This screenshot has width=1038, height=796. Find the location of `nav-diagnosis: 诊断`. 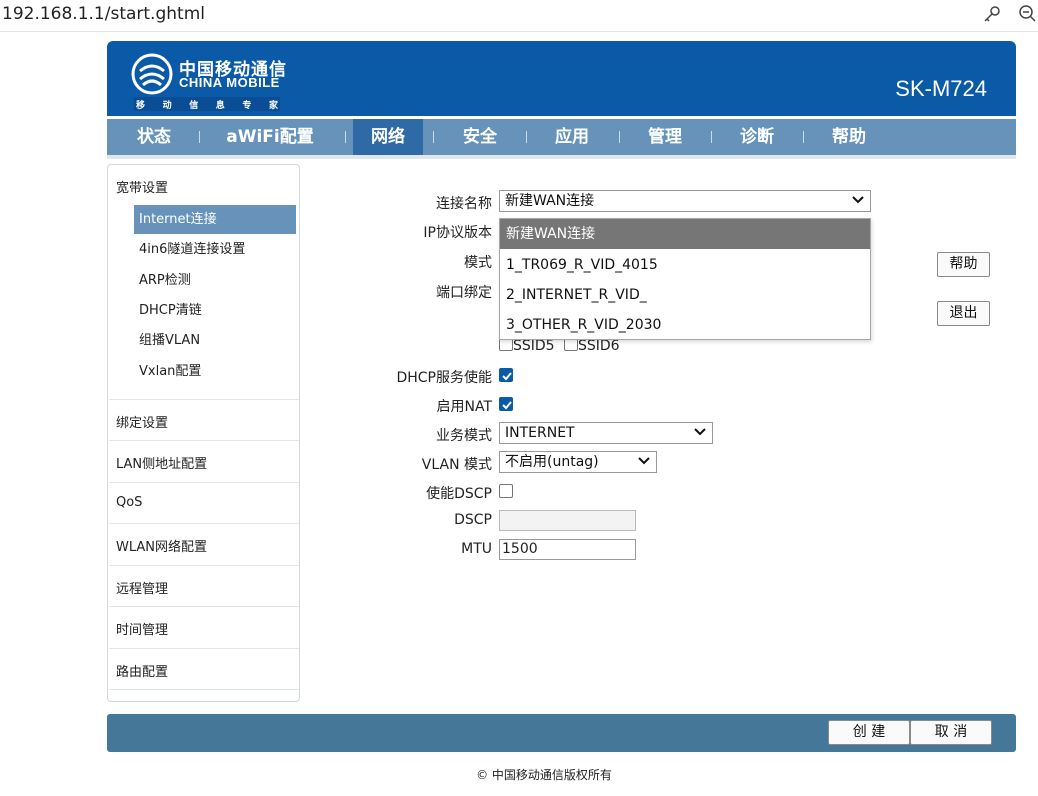

nav-diagnosis: 诊断 is located at coordinates (757, 137).